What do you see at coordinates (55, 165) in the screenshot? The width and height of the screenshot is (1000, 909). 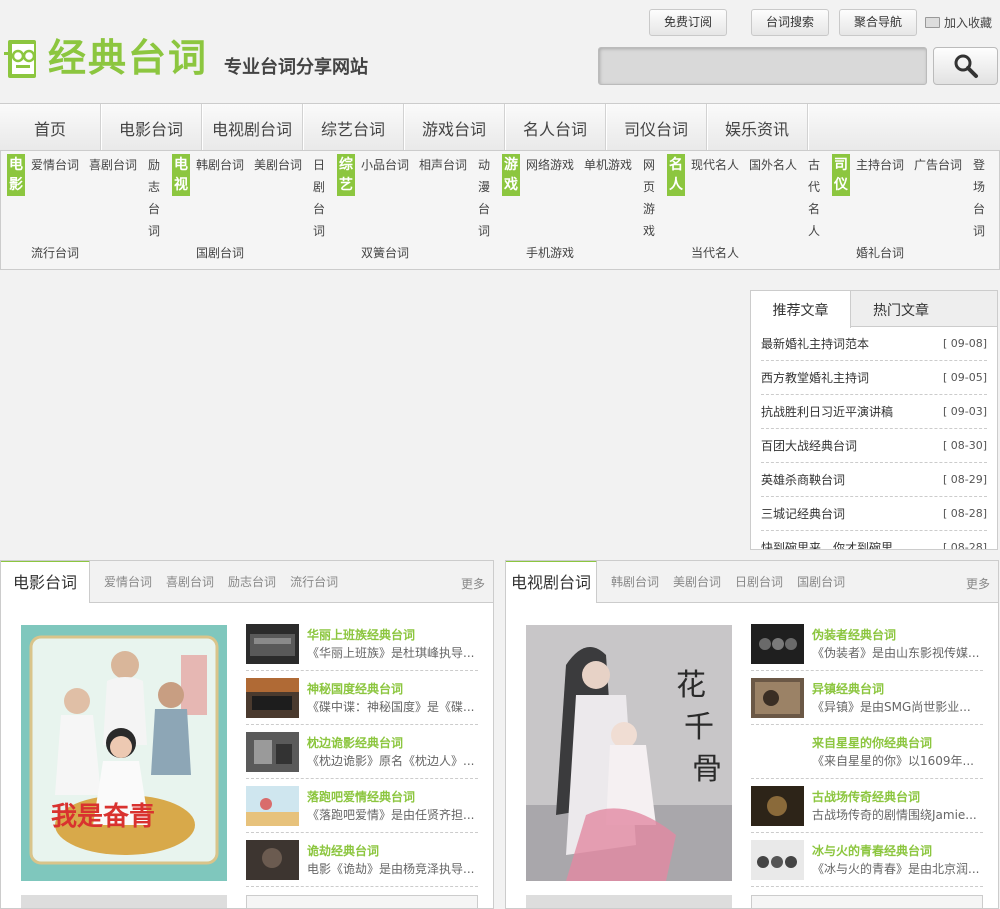 I see `cat-link: 爱情台词` at bounding box center [55, 165].